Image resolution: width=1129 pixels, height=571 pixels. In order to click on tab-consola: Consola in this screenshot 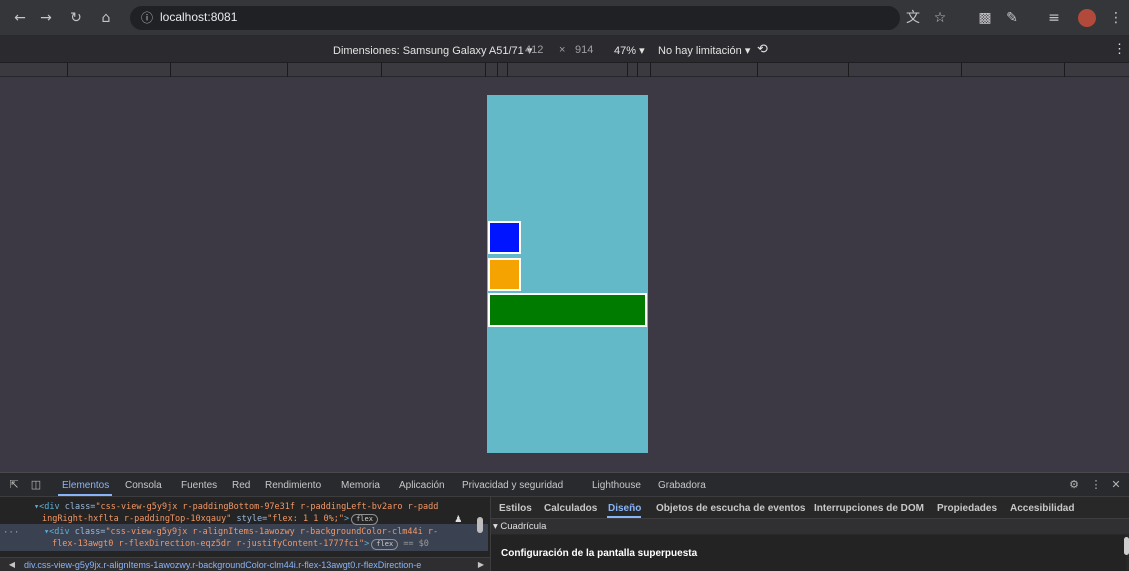, I will do `click(143, 485)`.